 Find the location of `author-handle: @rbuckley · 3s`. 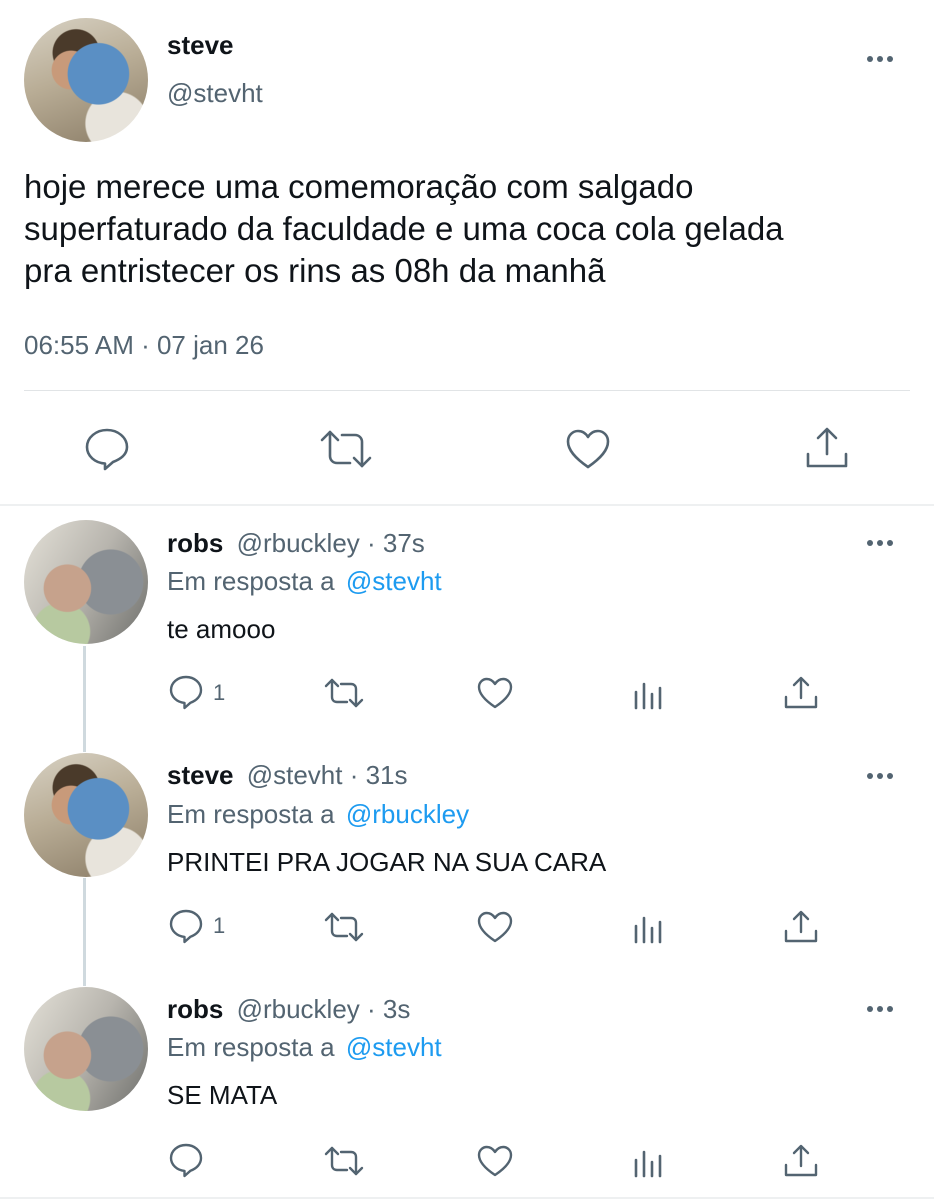

author-handle: @rbuckley · 3s is located at coordinates (324, 1009).